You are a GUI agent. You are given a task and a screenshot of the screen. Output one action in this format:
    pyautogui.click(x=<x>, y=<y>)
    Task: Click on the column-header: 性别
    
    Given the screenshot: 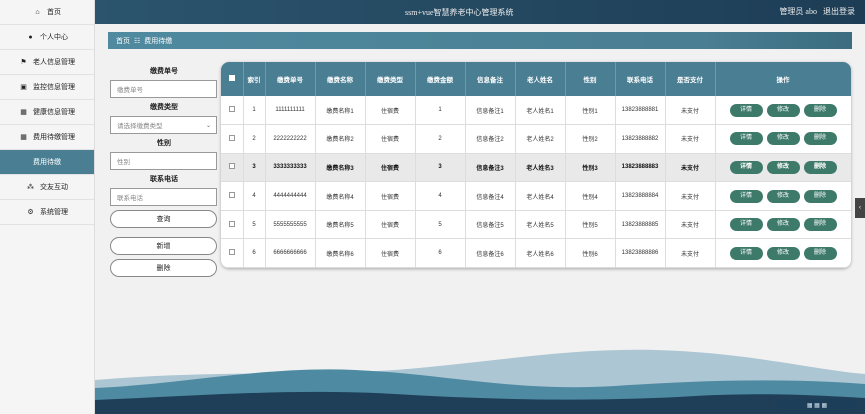 What is the action you would take?
    pyautogui.click(x=590, y=79)
    